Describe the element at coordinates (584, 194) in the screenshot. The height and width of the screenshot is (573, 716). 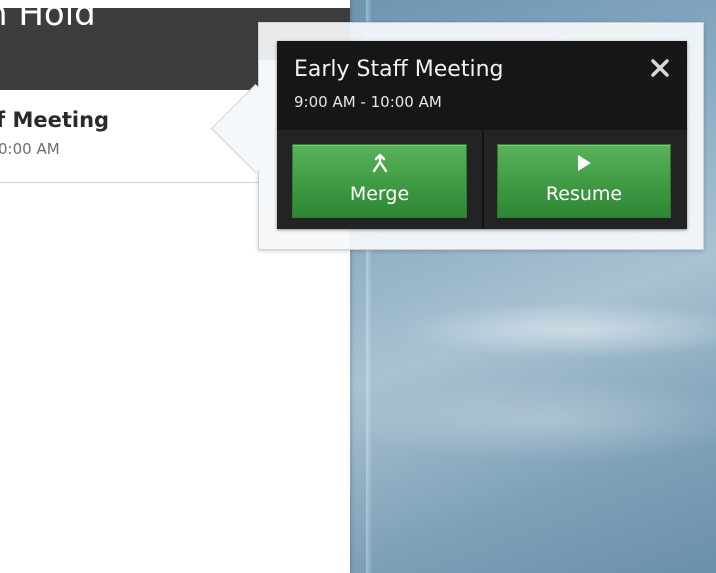
I see `resume-button-label: Resume` at that location.